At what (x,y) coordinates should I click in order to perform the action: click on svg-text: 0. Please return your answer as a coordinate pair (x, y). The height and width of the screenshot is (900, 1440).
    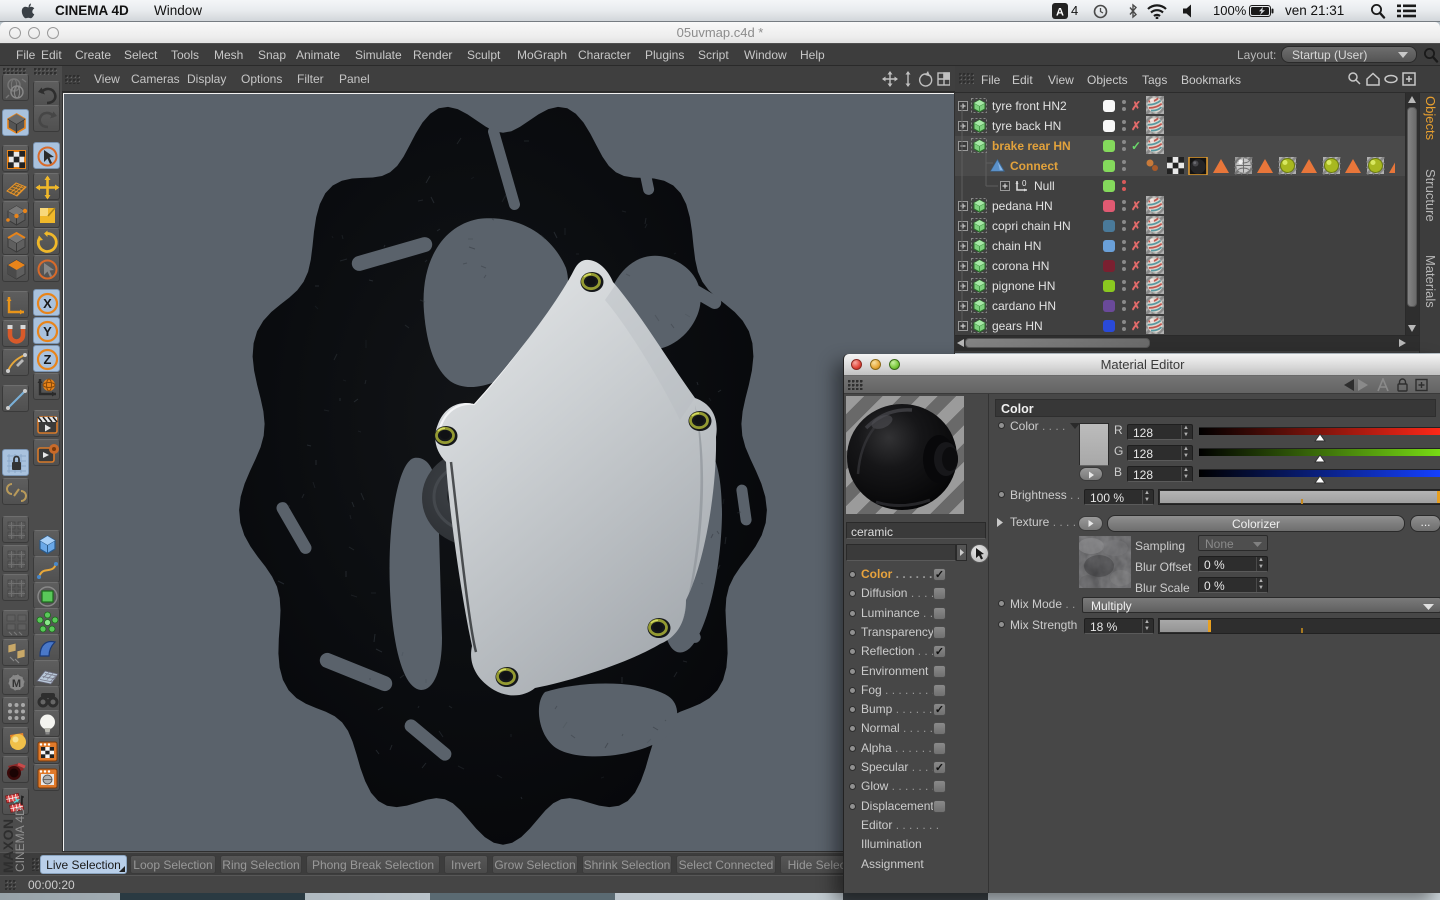
    Looking at the image, I should click on (1024, 183).